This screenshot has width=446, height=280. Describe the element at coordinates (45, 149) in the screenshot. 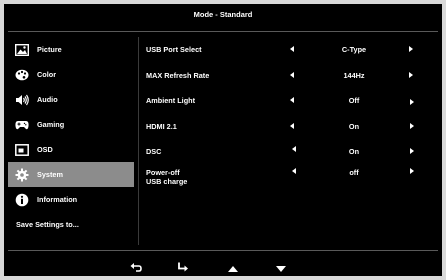

I see `sidebar-item-label: OSD` at that location.